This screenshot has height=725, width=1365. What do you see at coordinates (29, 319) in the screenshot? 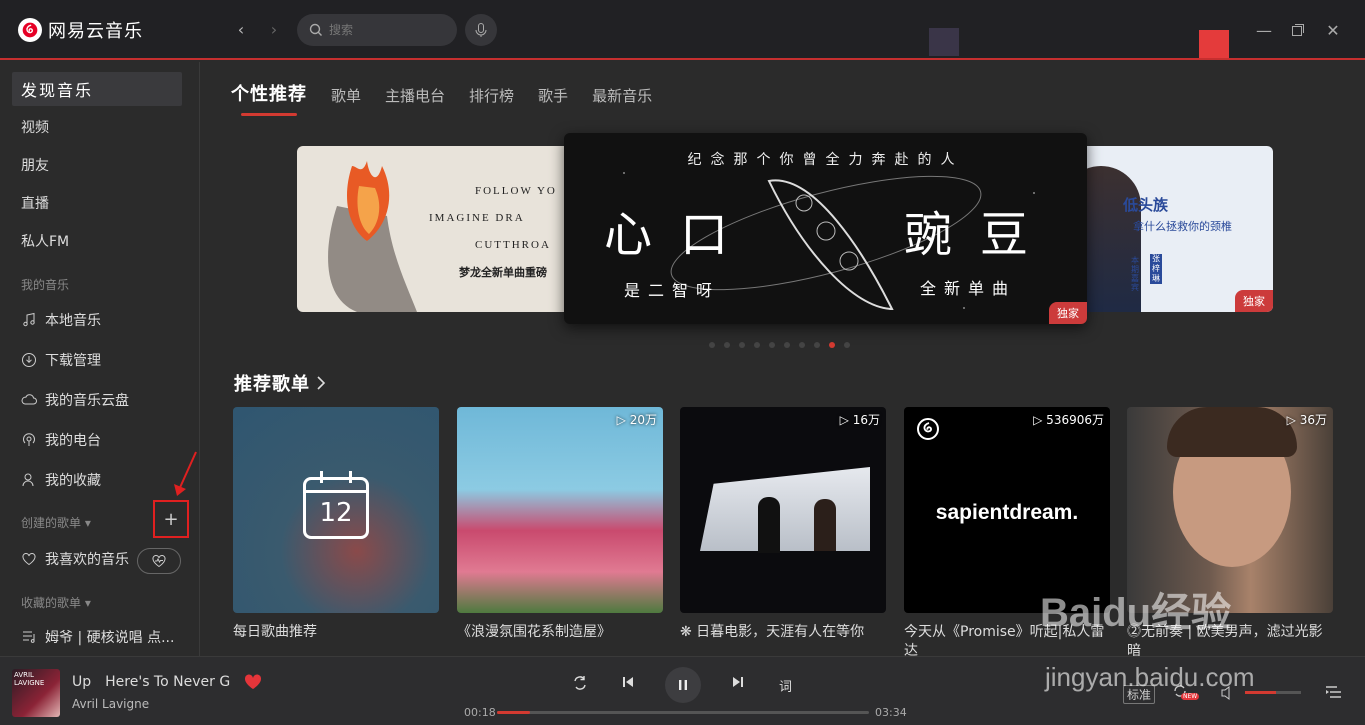
I see `music-note-icon` at bounding box center [29, 319].